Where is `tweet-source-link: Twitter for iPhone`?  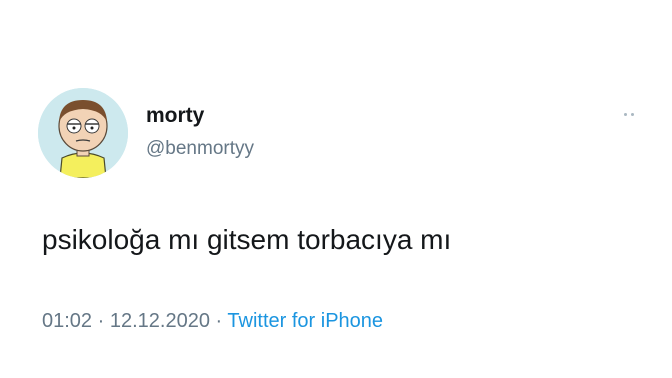
tweet-source-link: Twitter for iPhone is located at coordinates (305, 321).